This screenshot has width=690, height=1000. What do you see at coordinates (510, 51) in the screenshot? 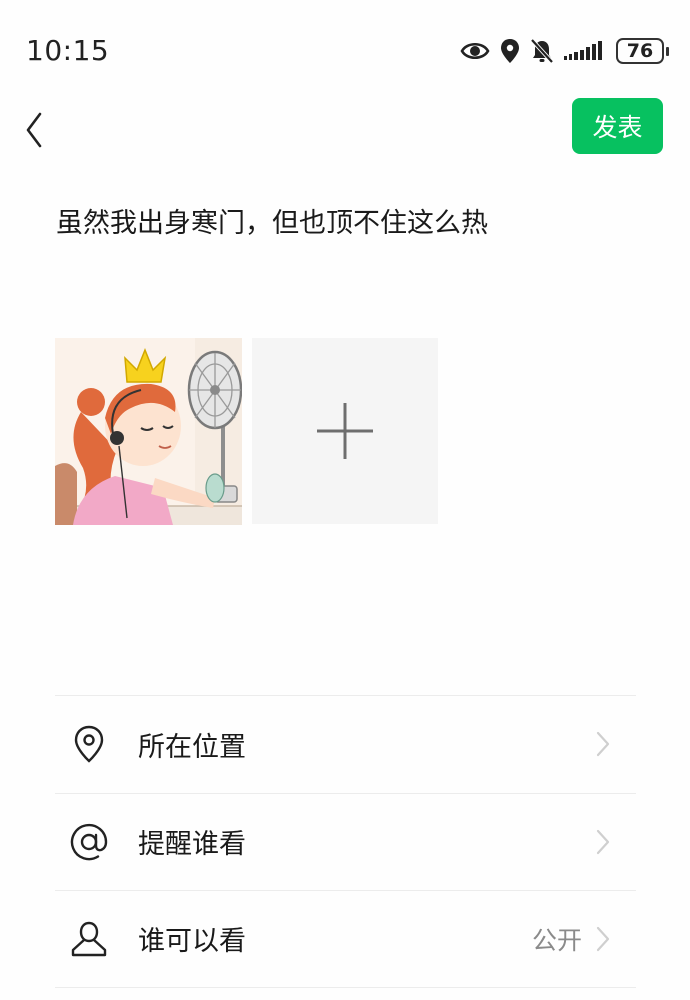
I see `location-icon` at bounding box center [510, 51].